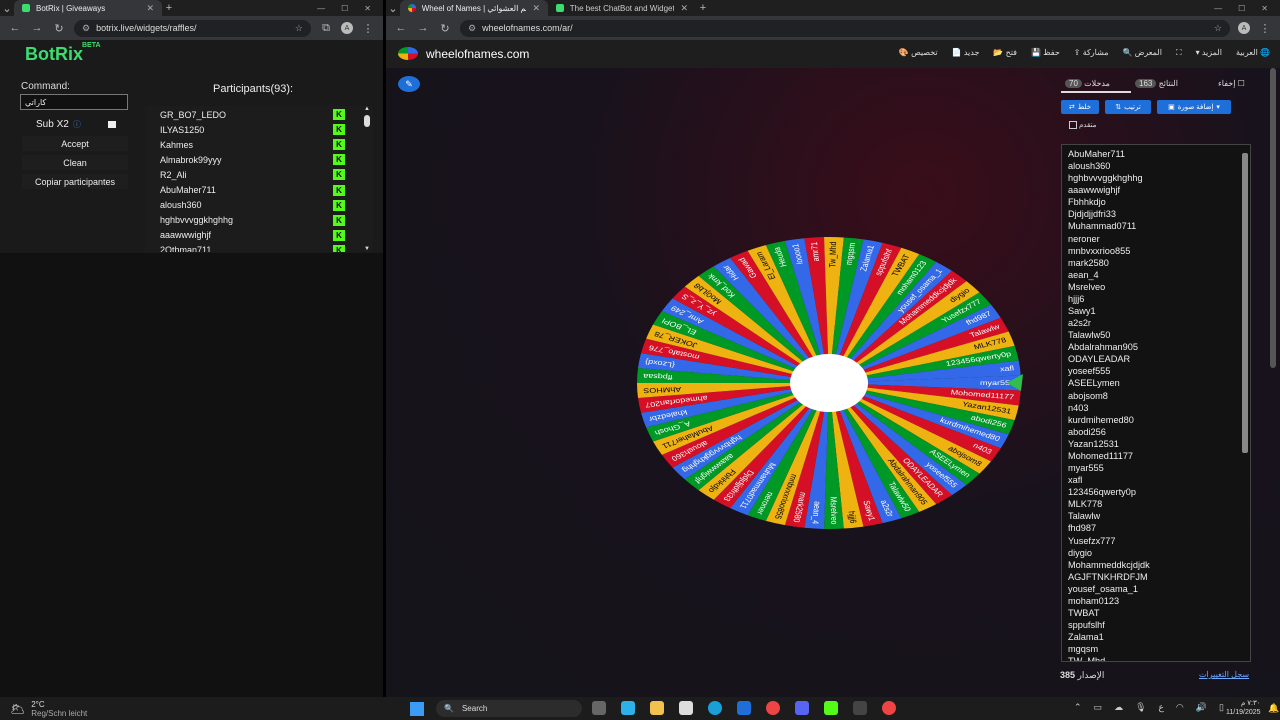  What do you see at coordinates (75, 162) in the screenshot?
I see `clean-button: Clean` at bounding box center [75, 162].